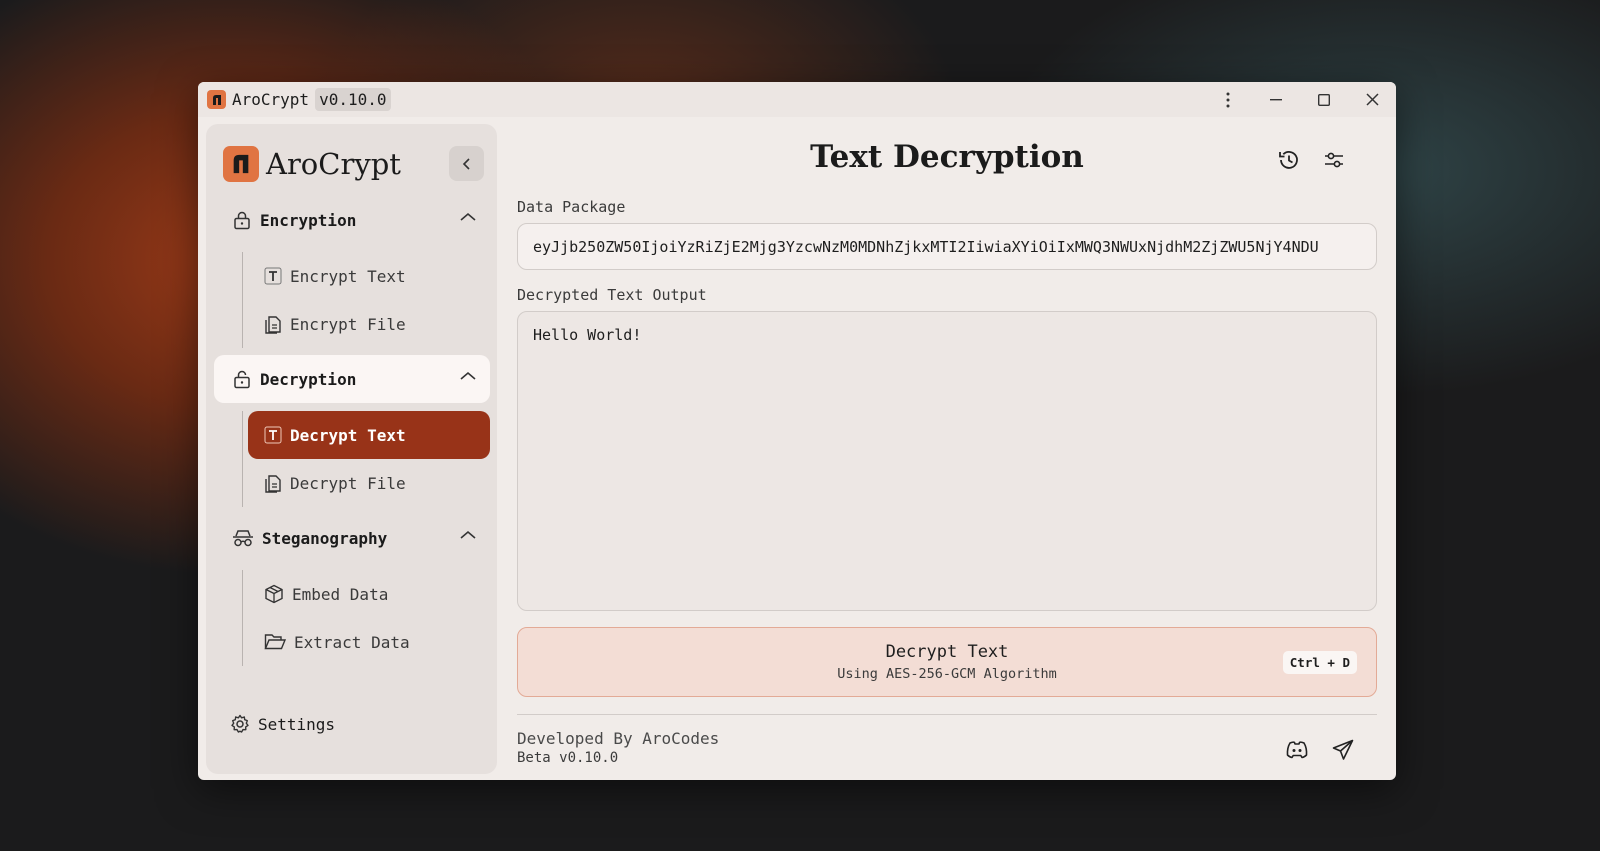 The height and width of the screenshot is (851, 1600). I want to click on discord-icon, so click(1297, 750).